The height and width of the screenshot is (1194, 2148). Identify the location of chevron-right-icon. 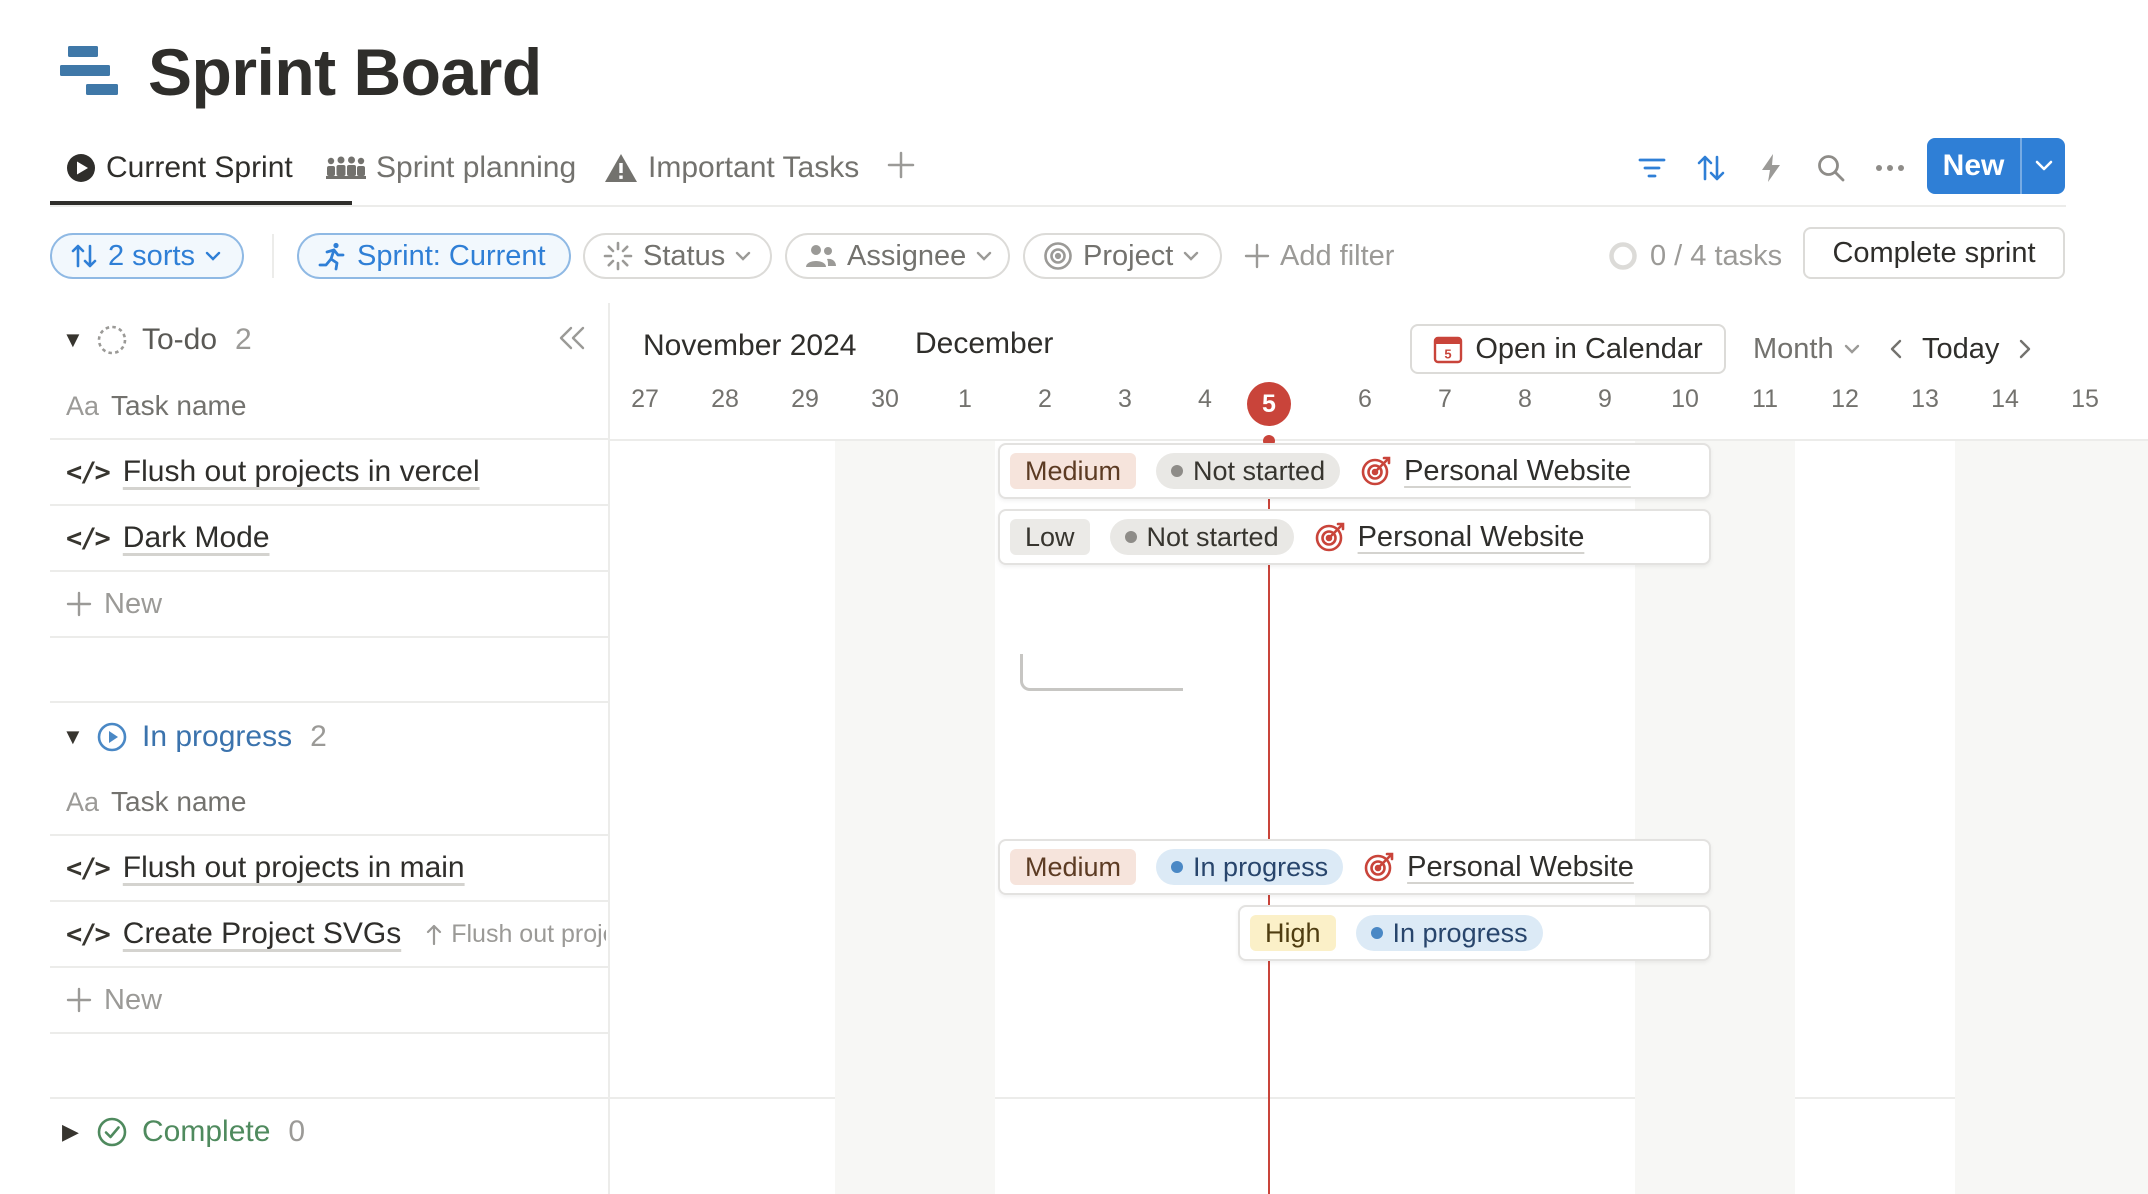
(2025, 349).